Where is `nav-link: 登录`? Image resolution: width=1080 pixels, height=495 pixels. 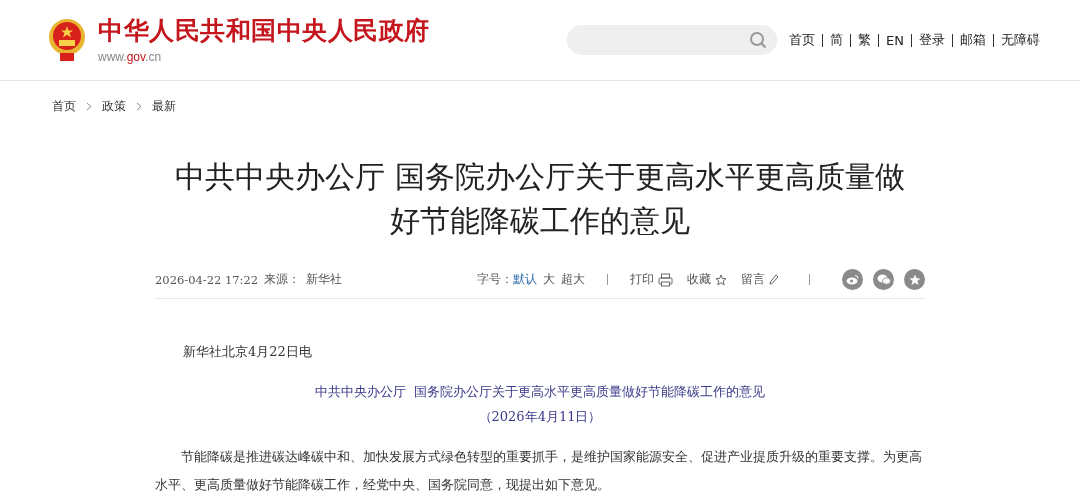 nav-link: 登录 is located at coordinates (932, 40).